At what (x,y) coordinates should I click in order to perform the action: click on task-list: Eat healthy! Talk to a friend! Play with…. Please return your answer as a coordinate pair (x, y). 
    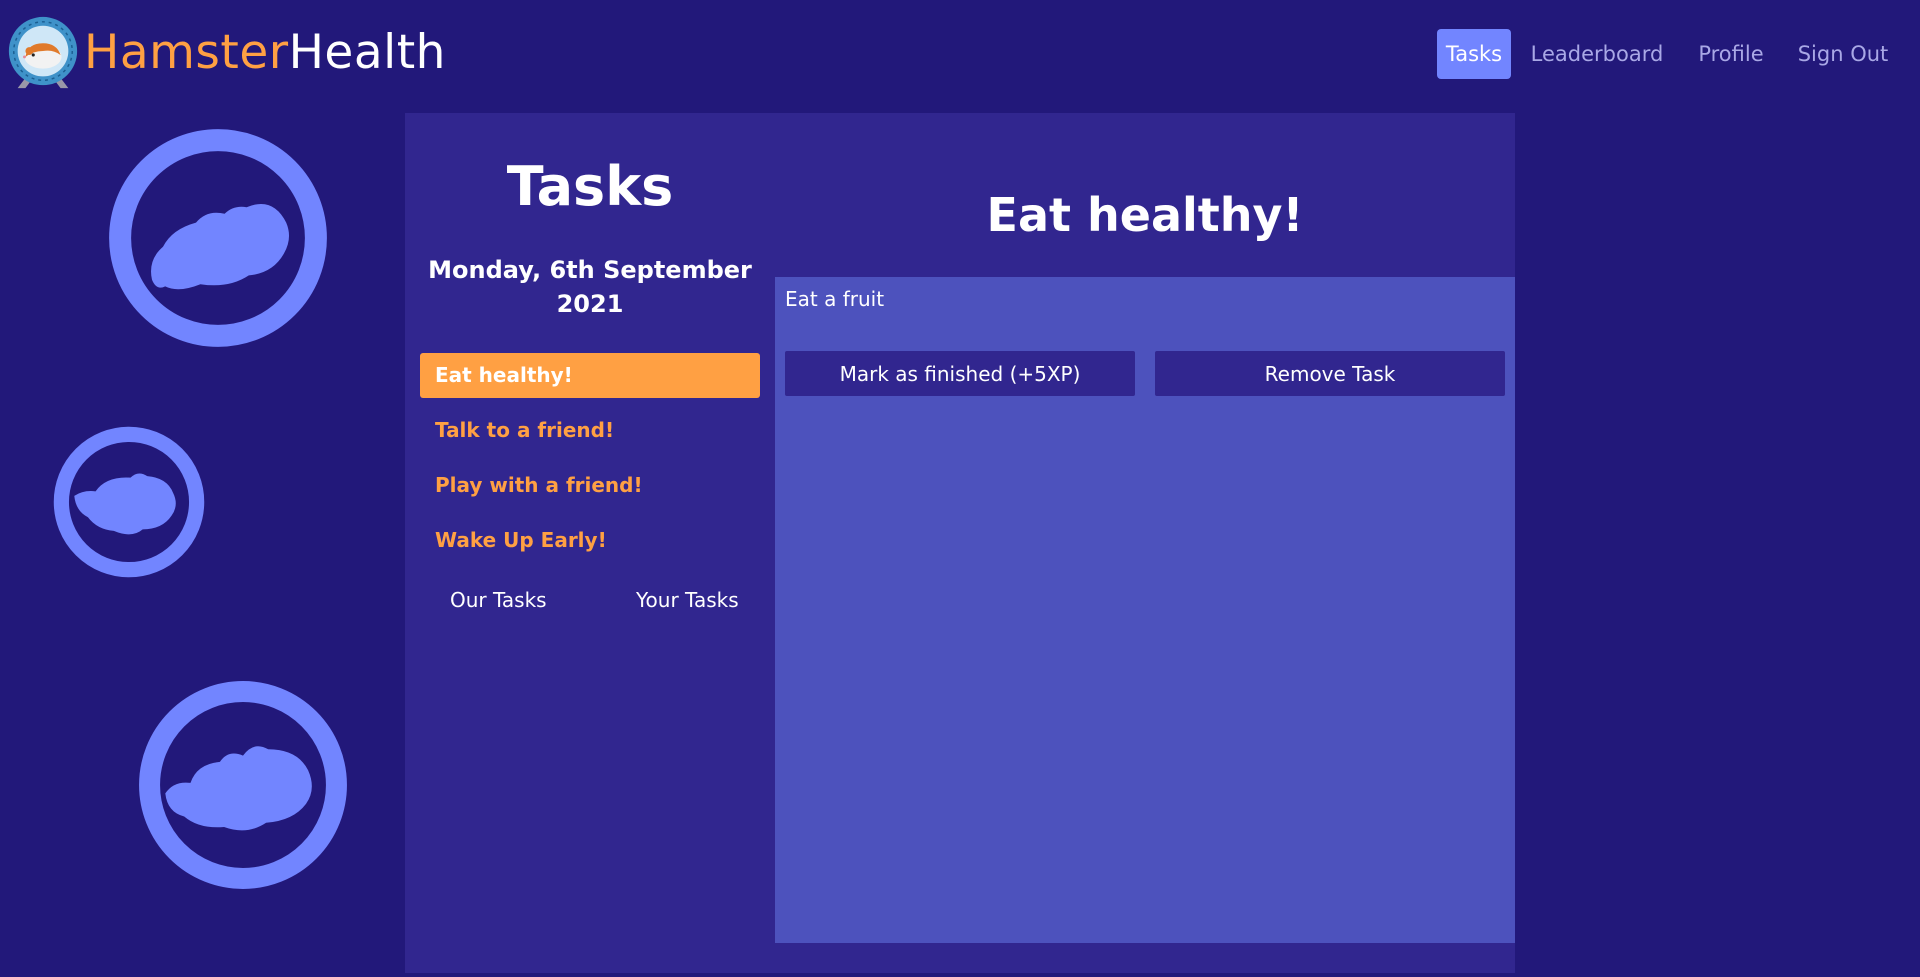
    Looking at the image, I should click on (590, 463).